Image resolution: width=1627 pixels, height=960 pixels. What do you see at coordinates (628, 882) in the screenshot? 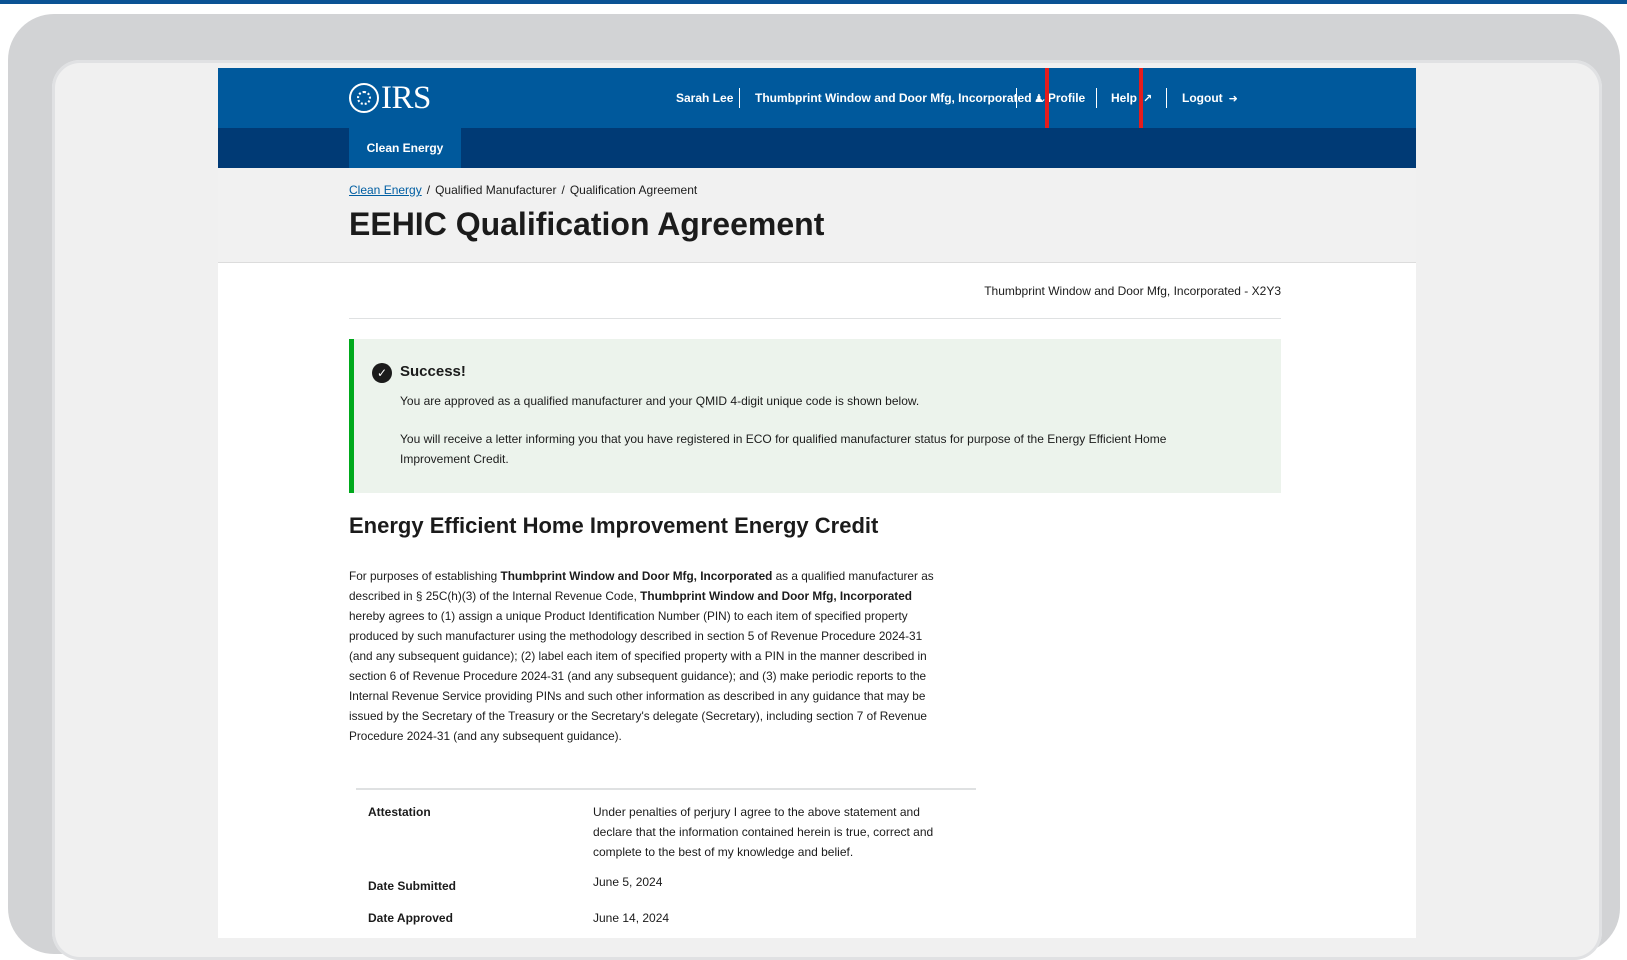
I see `date-submitted-value: June 5, 2024` at bounding box center [628, 882].